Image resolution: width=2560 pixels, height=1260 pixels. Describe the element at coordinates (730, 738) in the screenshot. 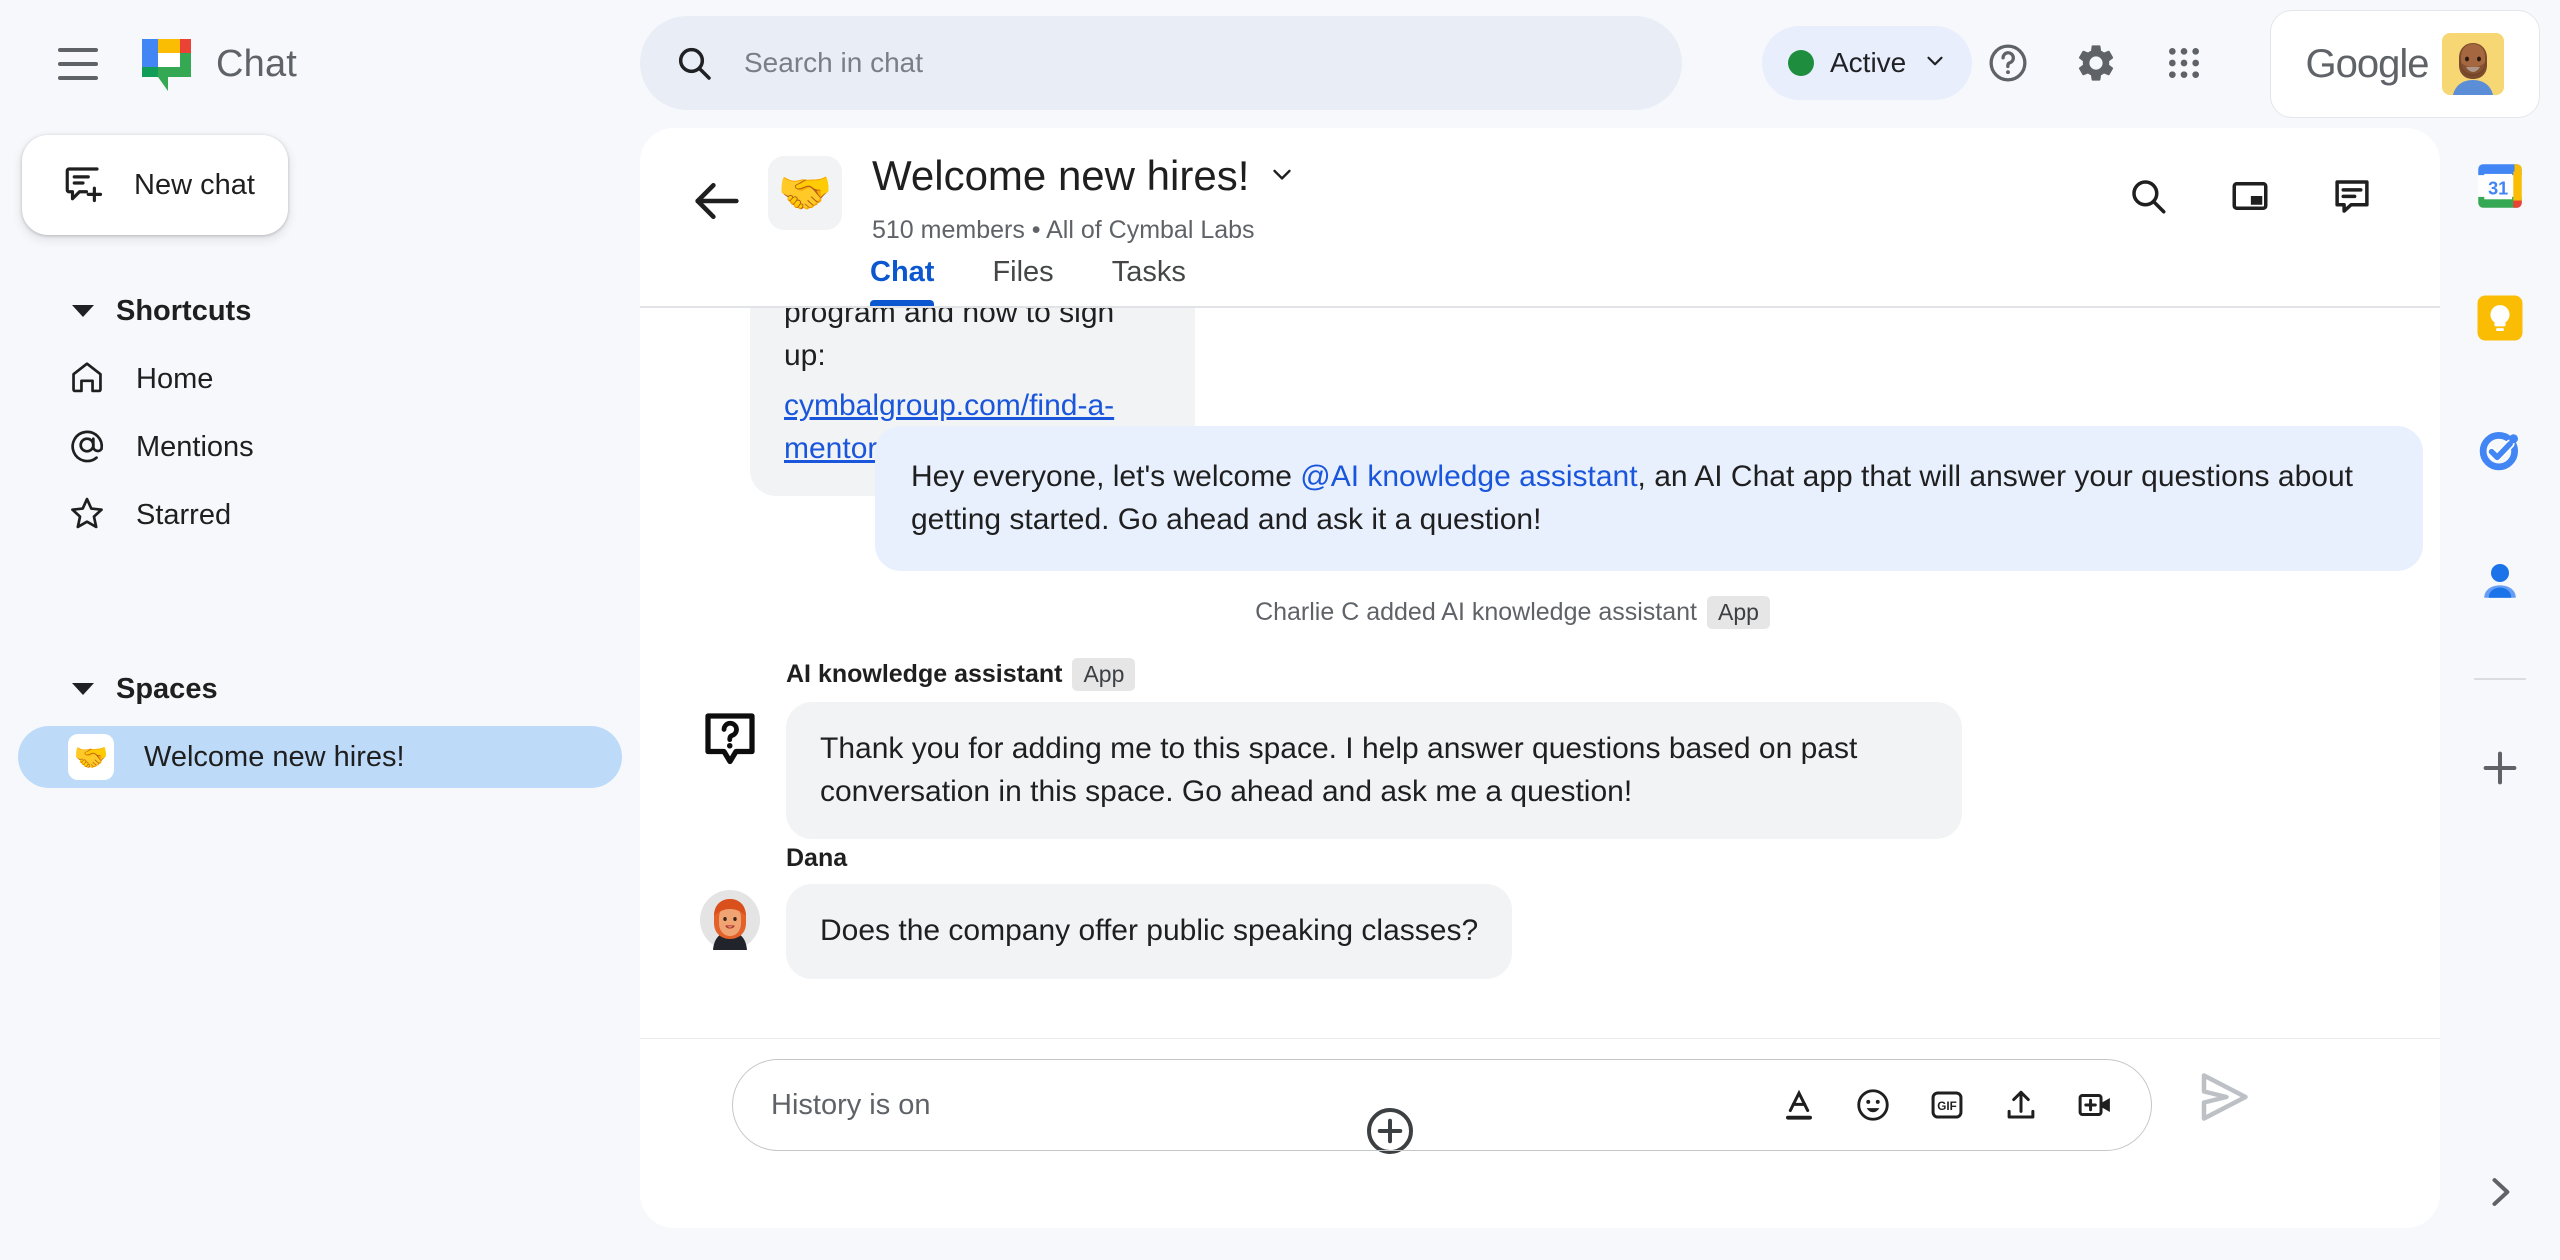

I see `question-bubble-icon` at that location.